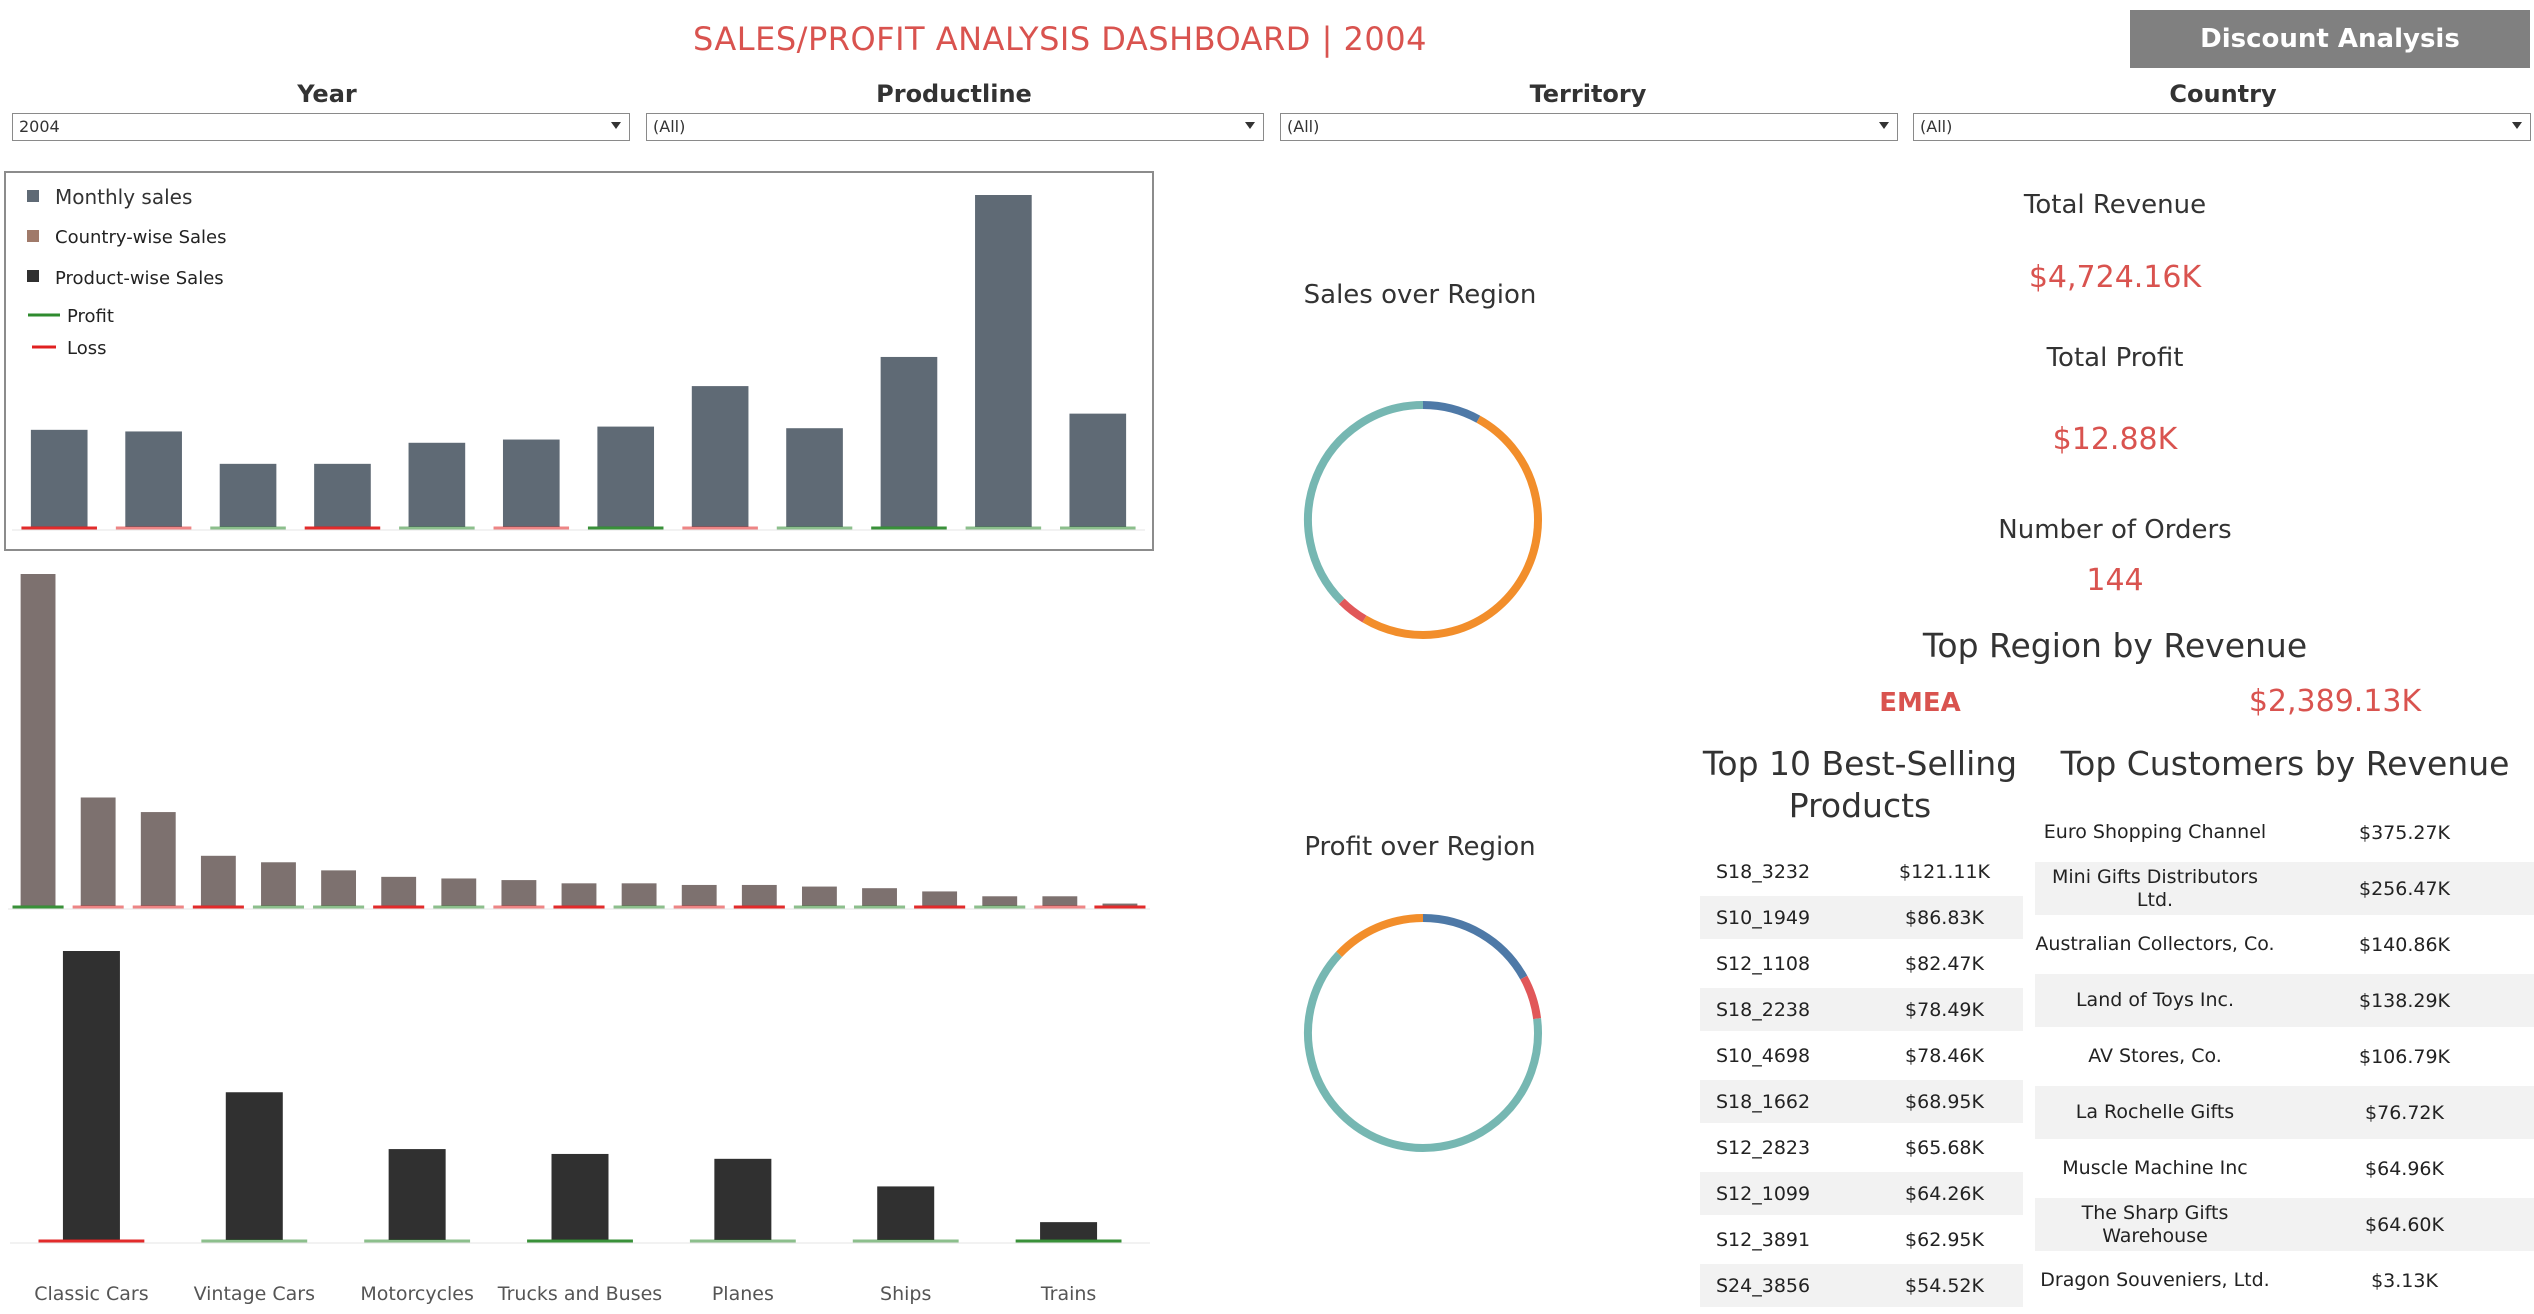 The image size is (2534, 1314). Describe the element at coordinates (1944, 1239) in the screenshot. I see `product-revenue: $62.95K` at that location.